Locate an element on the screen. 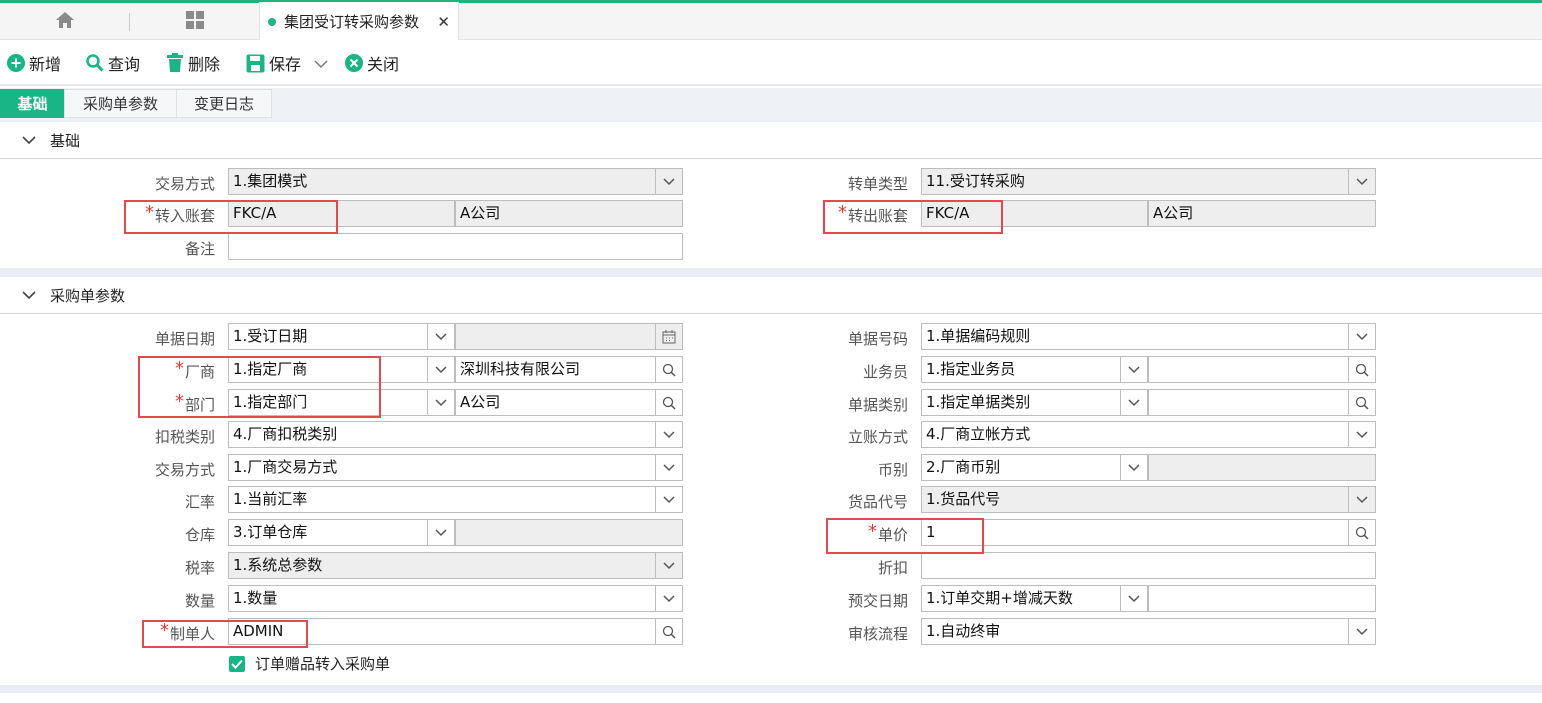  tab-separator is located at coordinates (129, 22).